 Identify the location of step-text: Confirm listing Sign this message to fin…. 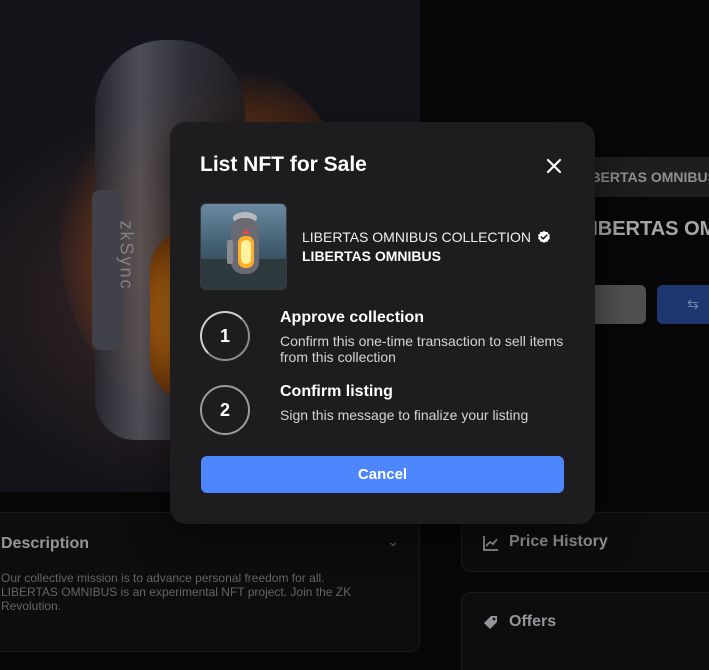
(430, 403).